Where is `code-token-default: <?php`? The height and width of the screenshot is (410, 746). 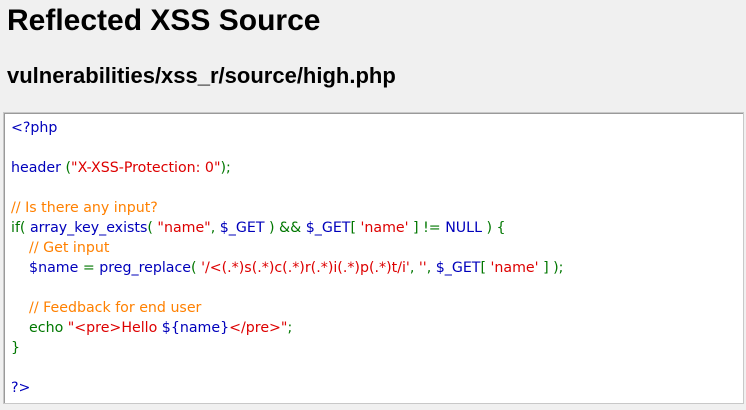 code-token-default: <?php is located at coordinates (34, 128).